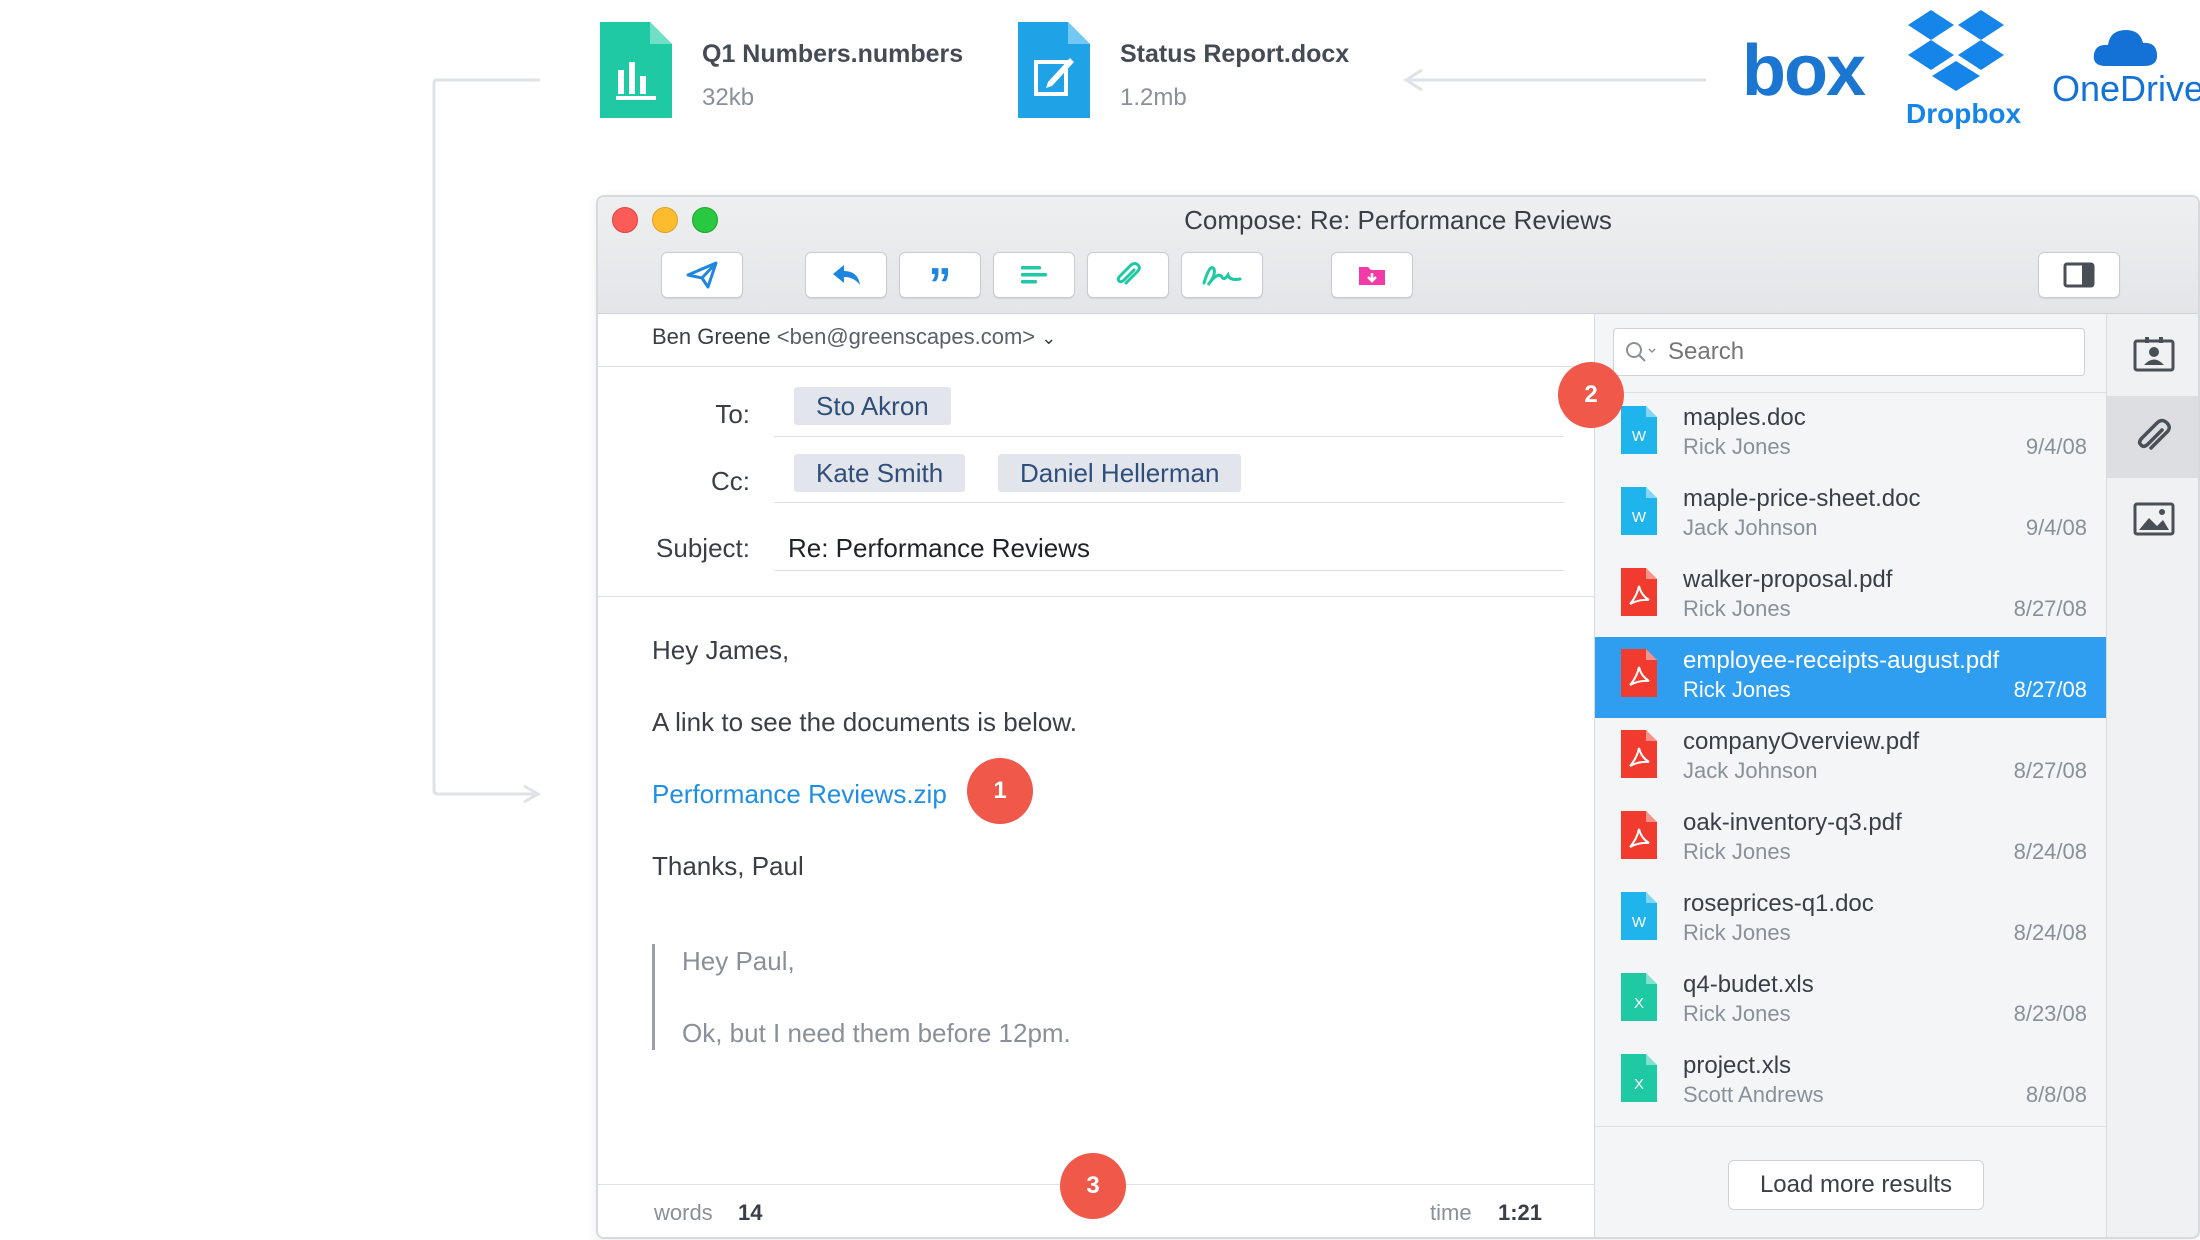 This screenshot has height=1240, width=2200. I want to click on search-input, so click(1868, 352).